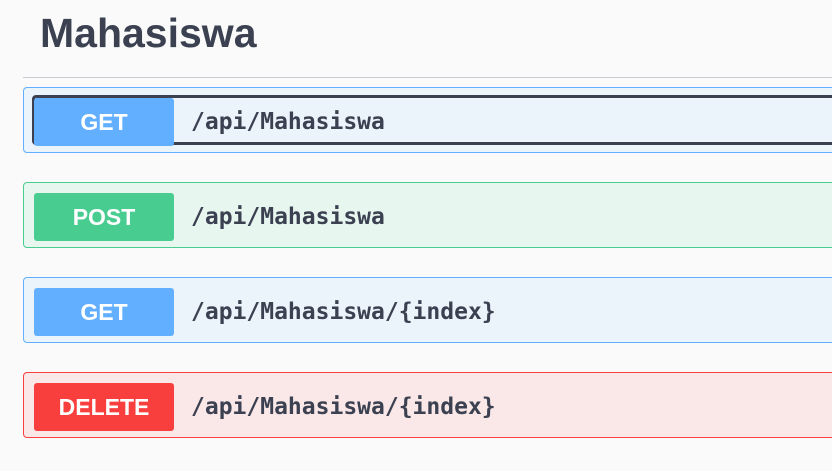 This screenshot has height=471, width=832. Describe the element at coordinates (427, 215) in the screenshot. I see `operation-post-mahasiswa: POST /api/Mahasiswa` at that location.